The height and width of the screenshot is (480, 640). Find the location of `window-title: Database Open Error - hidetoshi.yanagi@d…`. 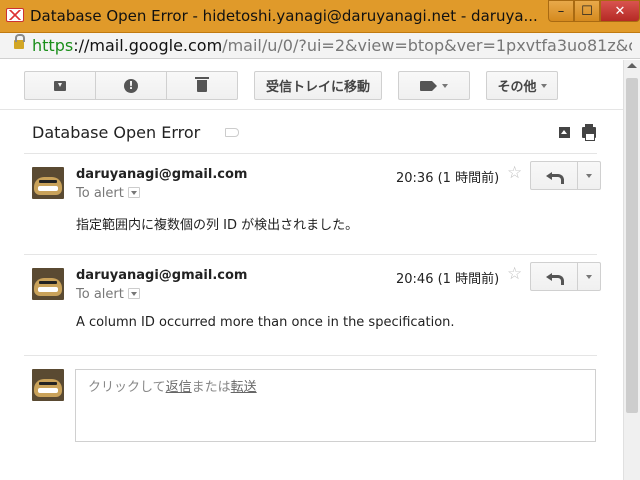

window-title: Database Open Error - hidetoshi.yanagi@d… is located at coordinates (284, 16).